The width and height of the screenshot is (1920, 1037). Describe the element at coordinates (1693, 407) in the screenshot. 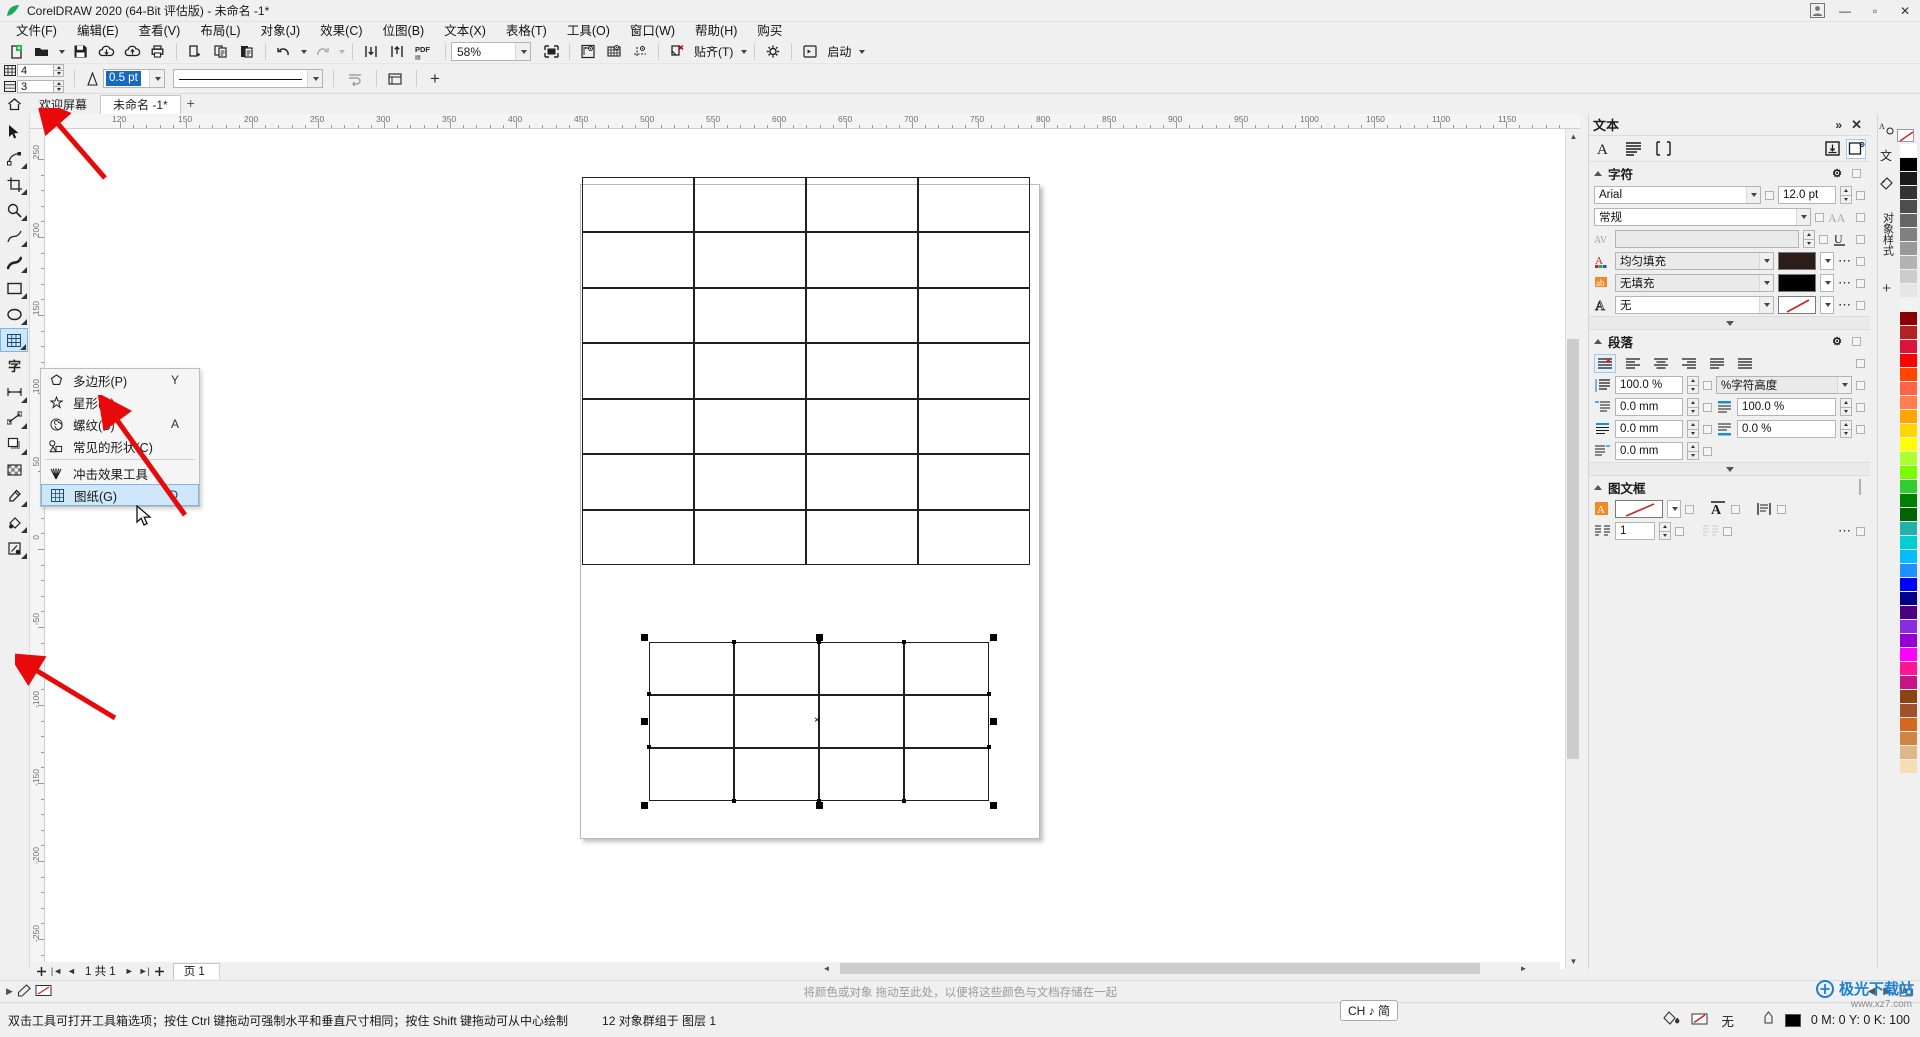

I see `left-indent-spinner` at that location.